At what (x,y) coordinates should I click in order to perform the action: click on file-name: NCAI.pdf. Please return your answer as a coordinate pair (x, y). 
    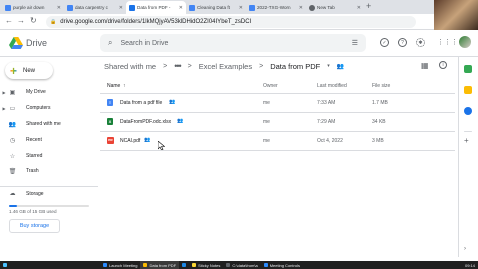
    Looking at the image, I should click on (130, 141).